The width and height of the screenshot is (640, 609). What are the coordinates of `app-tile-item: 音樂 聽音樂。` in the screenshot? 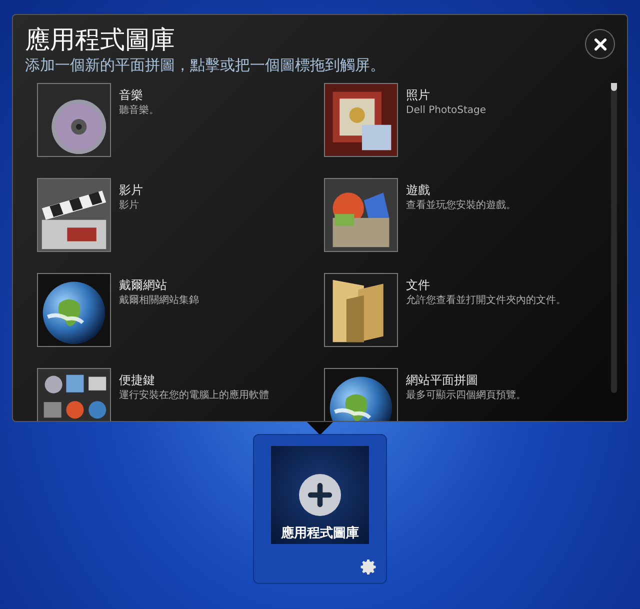 It's located at (180, 120).